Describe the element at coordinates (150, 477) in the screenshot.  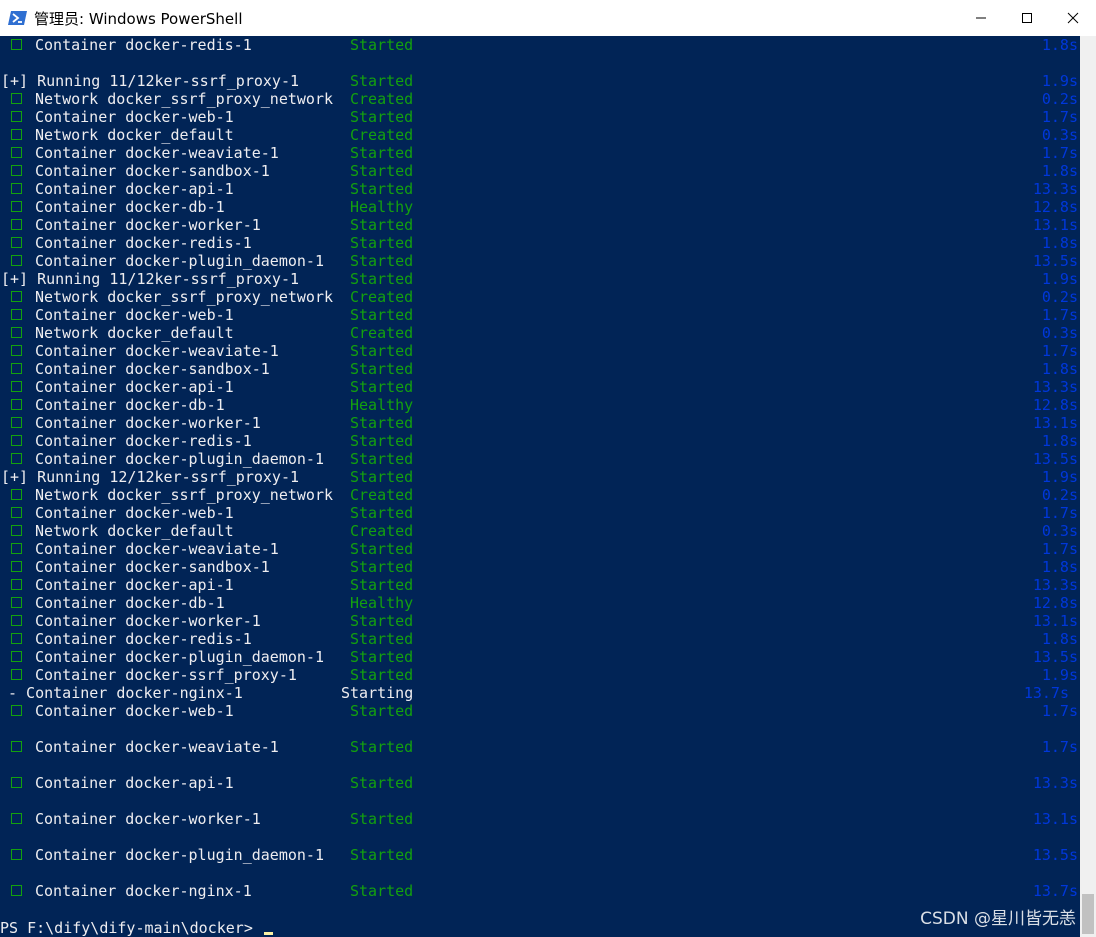
I see `line-name: [+] Running 12/12ker-ssrf_proxy-1` at that location.